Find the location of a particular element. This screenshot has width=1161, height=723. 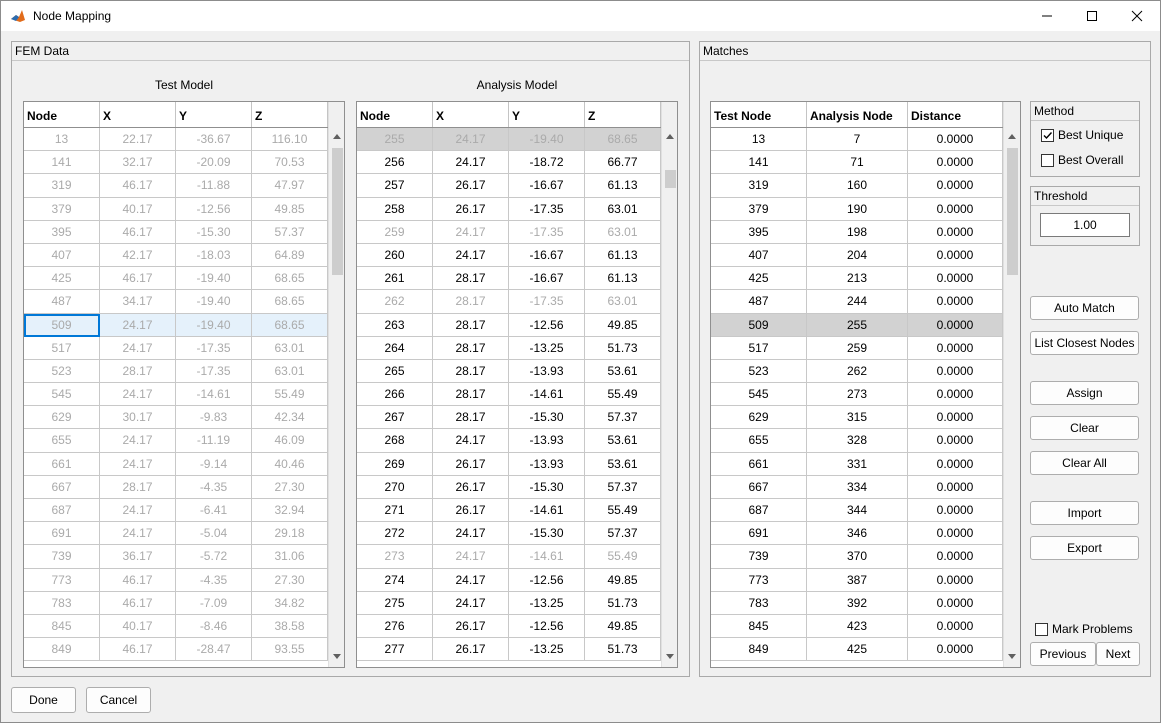

table-row: 425 213 0.0000 is located at coordinates (857, 279).